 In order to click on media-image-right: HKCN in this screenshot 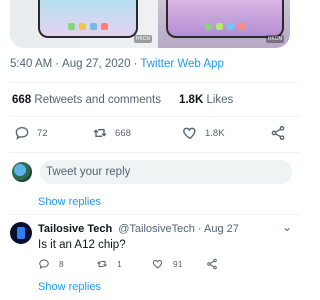, I will do `click(224, 24)`.